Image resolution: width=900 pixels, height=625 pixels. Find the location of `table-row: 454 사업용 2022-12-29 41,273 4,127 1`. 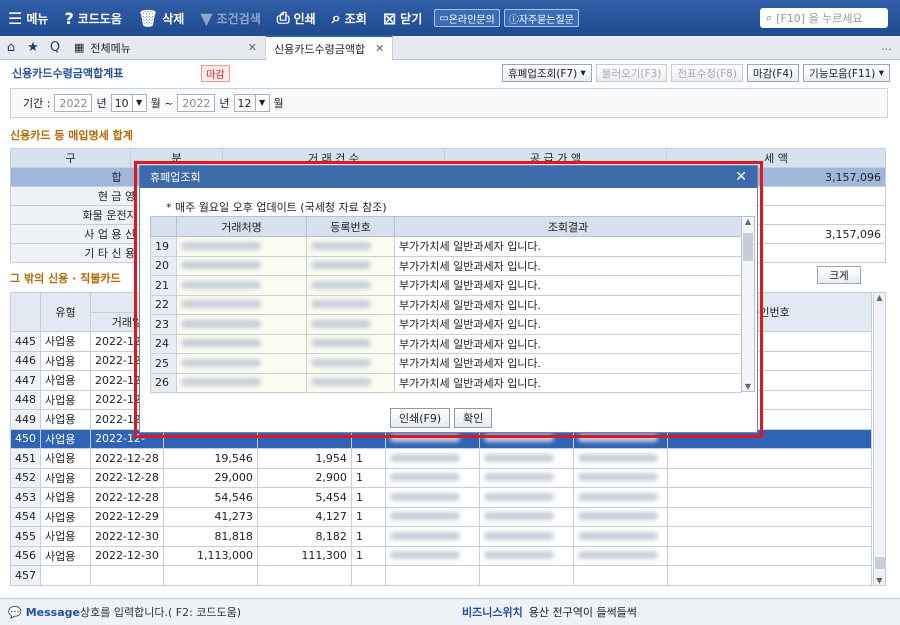

table-row: 454 사업용 2022-12-29 41,273 4,127 1 is located at coordinates (441, 516).